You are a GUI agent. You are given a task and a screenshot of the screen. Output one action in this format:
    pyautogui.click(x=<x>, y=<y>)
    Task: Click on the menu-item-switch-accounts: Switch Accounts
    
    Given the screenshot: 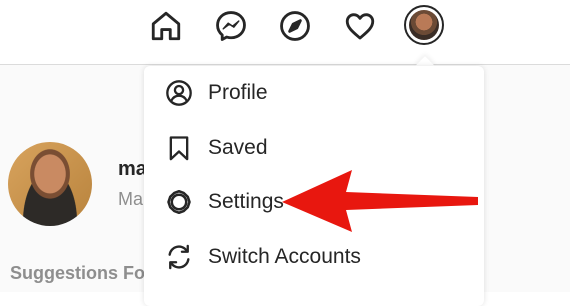 What is the action you would take?
    pyautogui.click(x=314, y=257)
    